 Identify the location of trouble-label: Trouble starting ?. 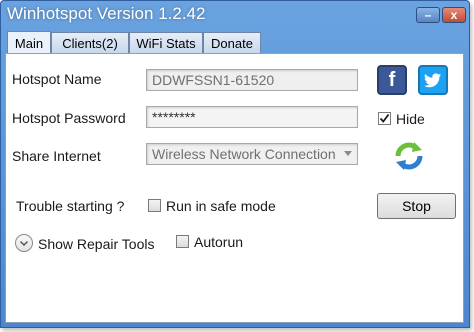
(70, 206).